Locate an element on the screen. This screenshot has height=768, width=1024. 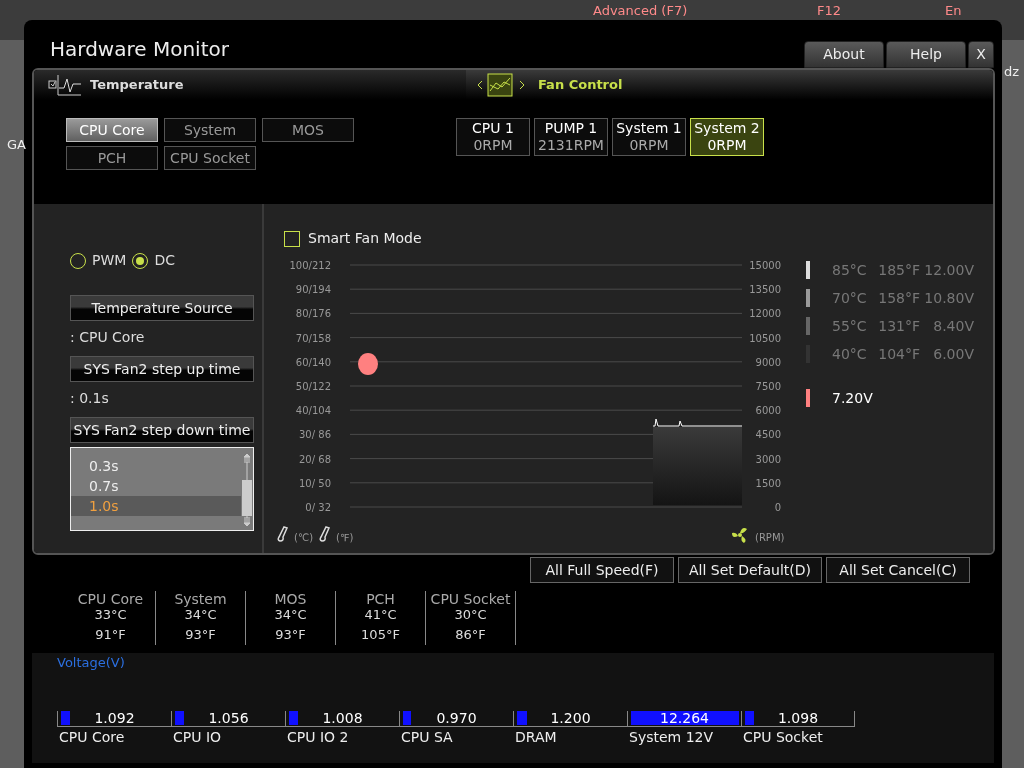
voltage-value: 1.008 is located at coordinates (342, 717).